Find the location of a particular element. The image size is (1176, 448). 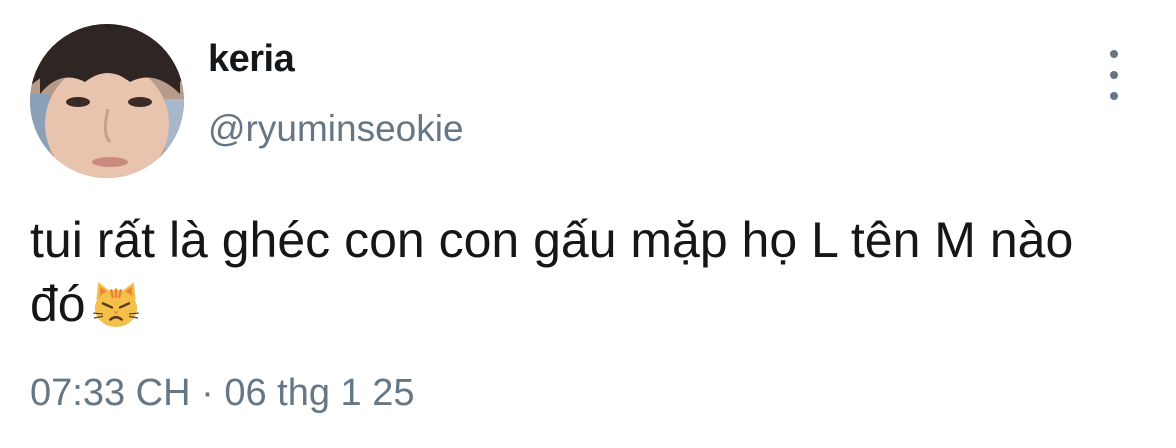

pouting-cat-face-icon is located at coordinates (115, 304).